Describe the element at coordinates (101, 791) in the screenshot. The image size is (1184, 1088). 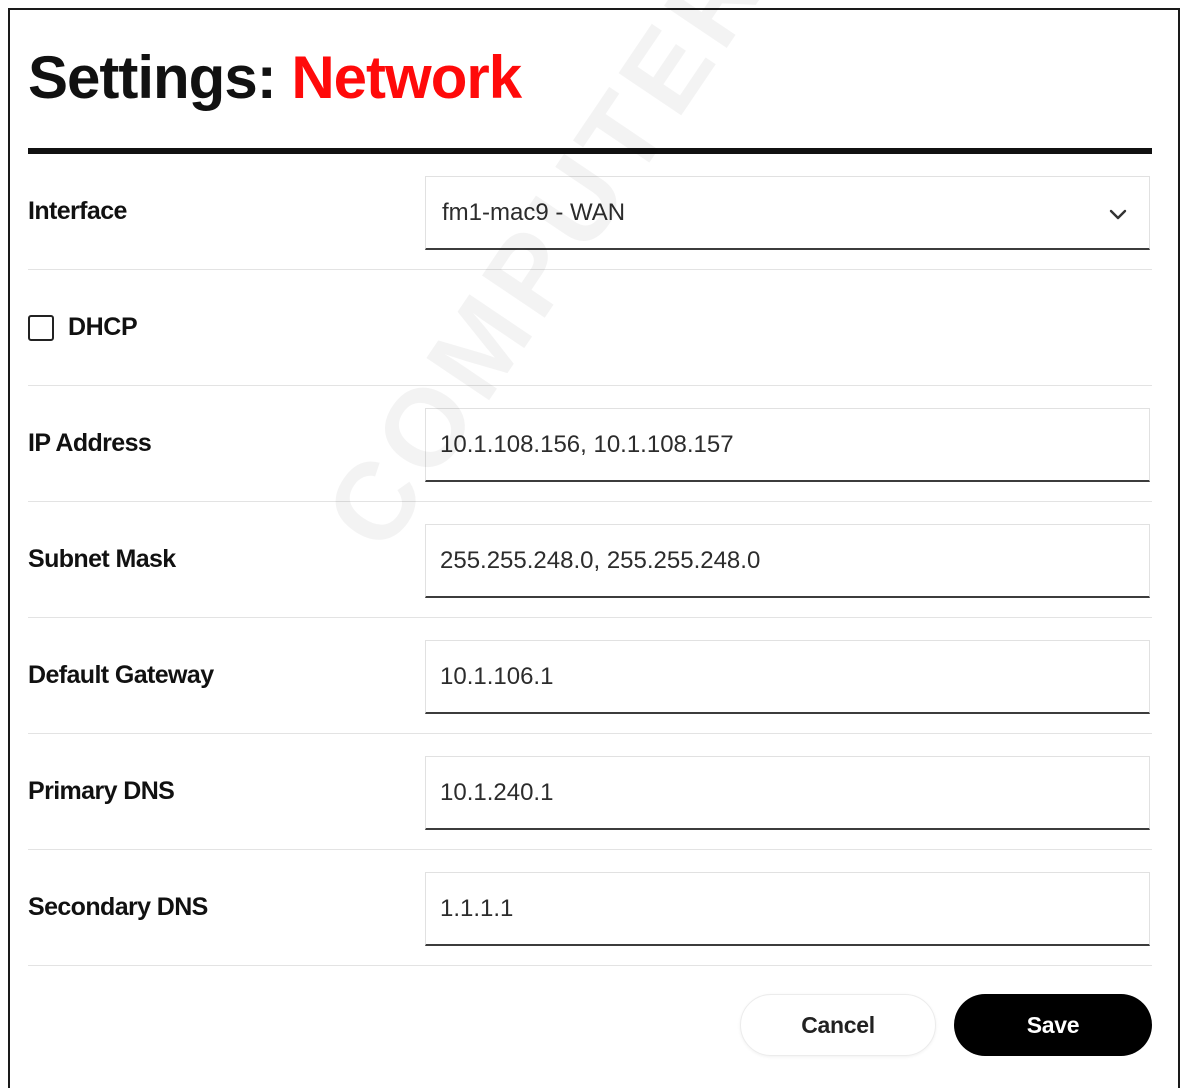
I see `primary-dns-label: Primary DNS` at that location.